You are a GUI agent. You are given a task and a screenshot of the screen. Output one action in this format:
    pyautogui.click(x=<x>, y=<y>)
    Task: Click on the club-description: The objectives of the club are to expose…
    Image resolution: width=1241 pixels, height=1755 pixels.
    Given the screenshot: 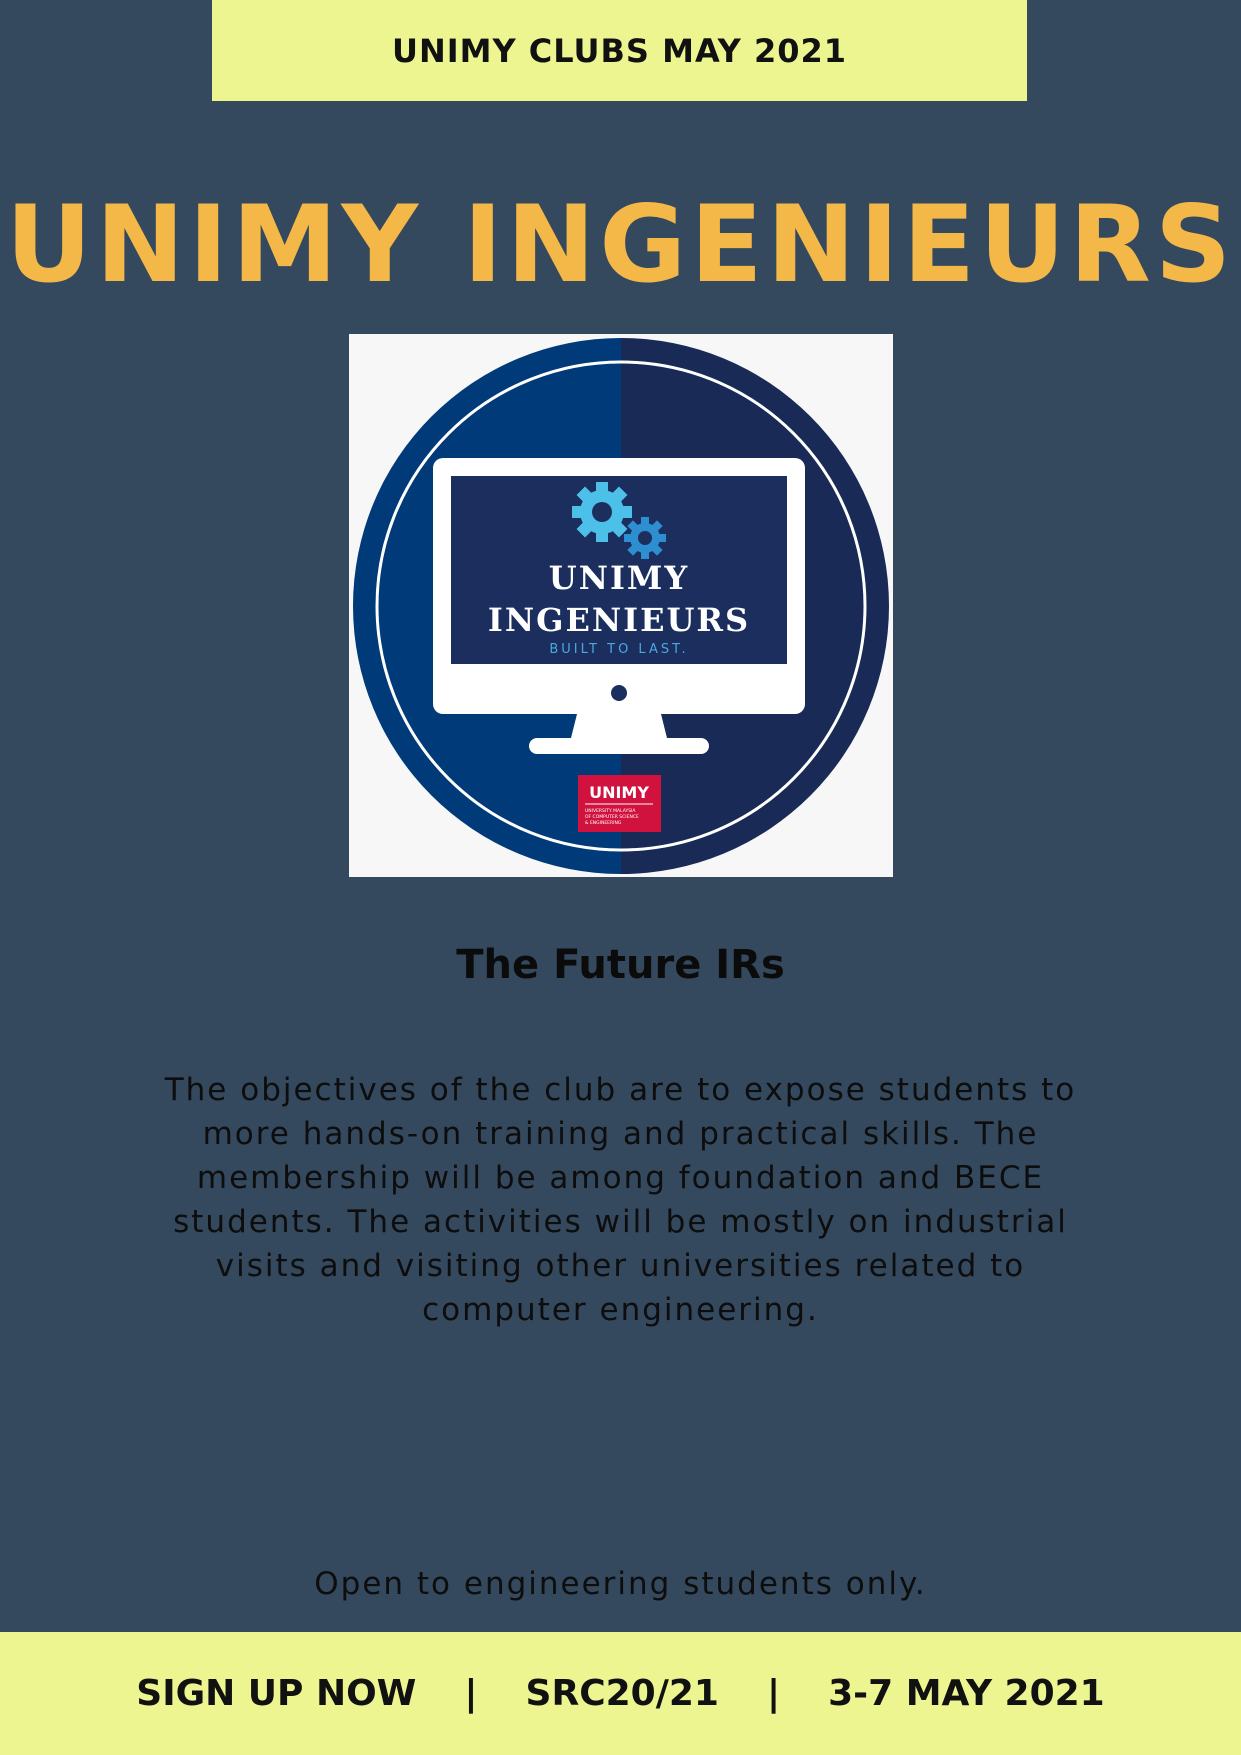 What is the action you would take?
    pyautogui.click(x=620, y=1200)
    